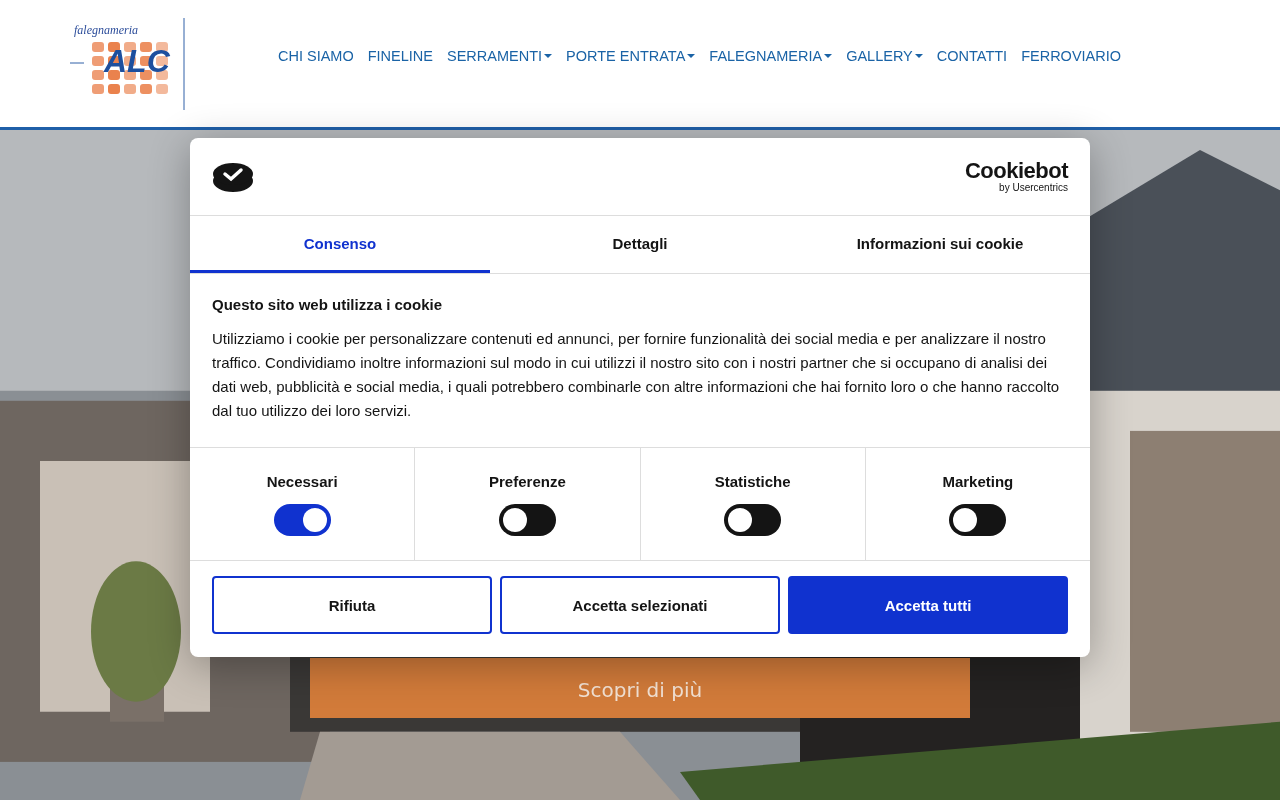 Image resolution: width=1280 pixels, height=800 pixels. Describe the element at coordinates (640, 605) in the screenshot. I see `consent-button: Accetta selezionati` at that location.